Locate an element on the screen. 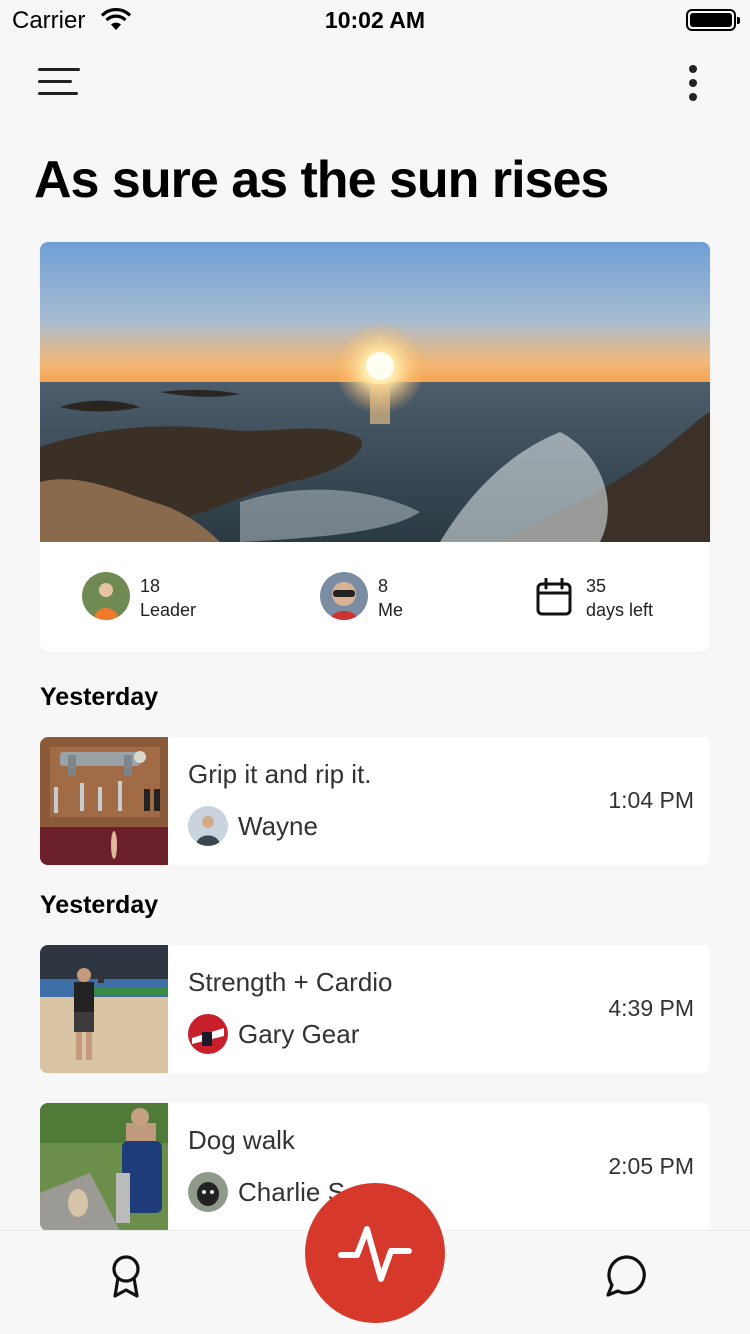 The width and height of the screenshot is (750, 1334). more-options-button is located at coordinates (694, 83).